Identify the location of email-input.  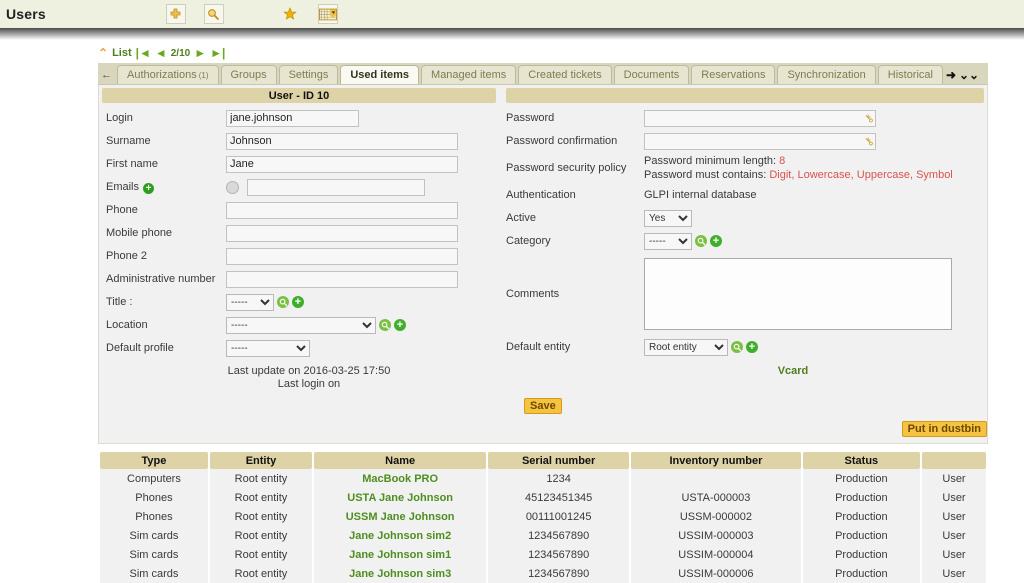
(336, 187).